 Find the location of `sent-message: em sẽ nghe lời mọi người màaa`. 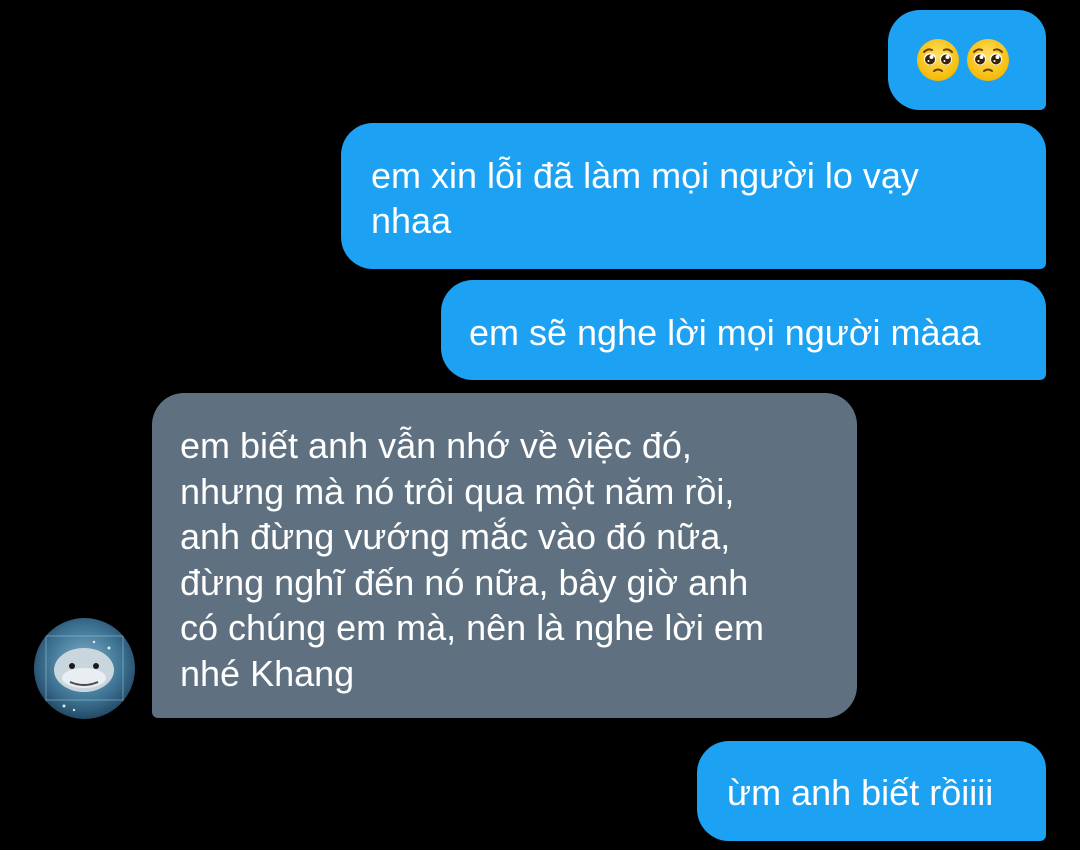

sent-message: em sẽ nghe lời mọi người màaa is located at coordinates (743, 330).